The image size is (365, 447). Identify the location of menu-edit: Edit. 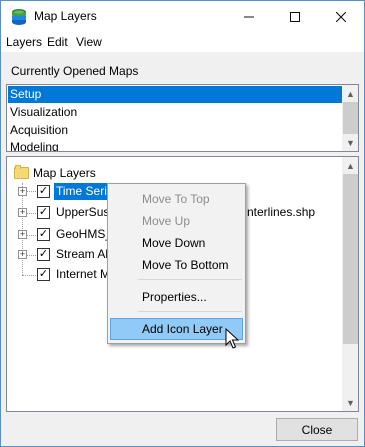
(57, 42).